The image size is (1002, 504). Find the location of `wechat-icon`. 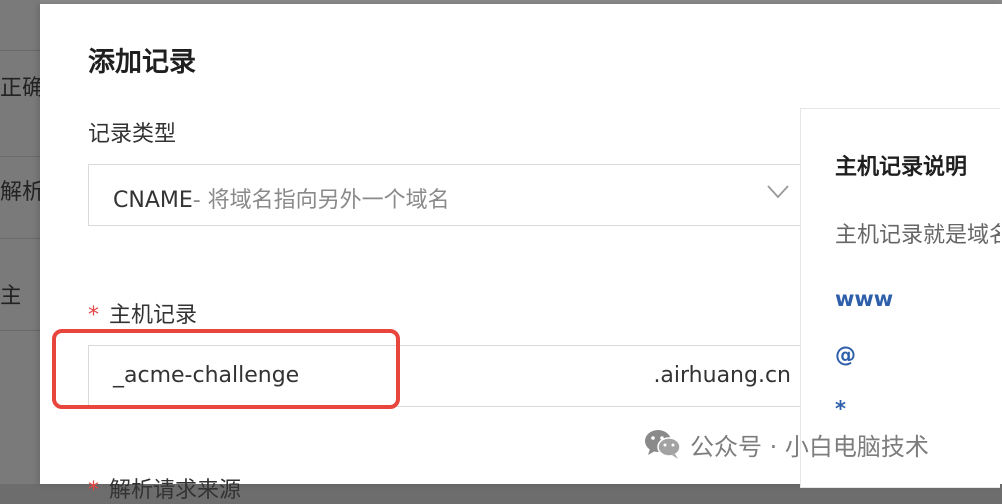

wechat-icon is located at coordinates (663, 444).